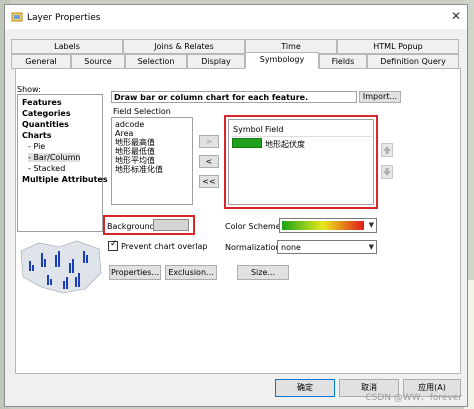 The height and width of the screenshot is (409, 474). Describe the element at coordinates (305, 388) in the screenshot. I see `ok-button: 确定` at that location.